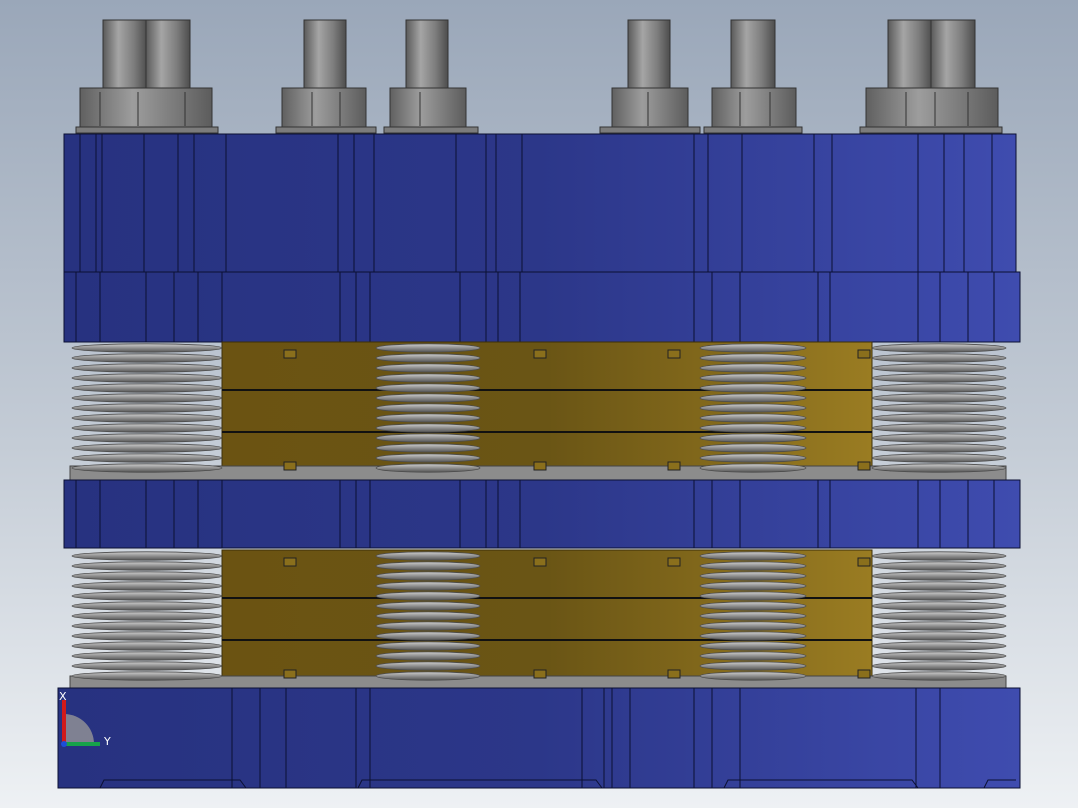 This screenshot has height=808, width=1078. What do you see at coordinates (542, 514) in the screenshot?
I see `lower-middle-plate` at bounding box center [542, 514].